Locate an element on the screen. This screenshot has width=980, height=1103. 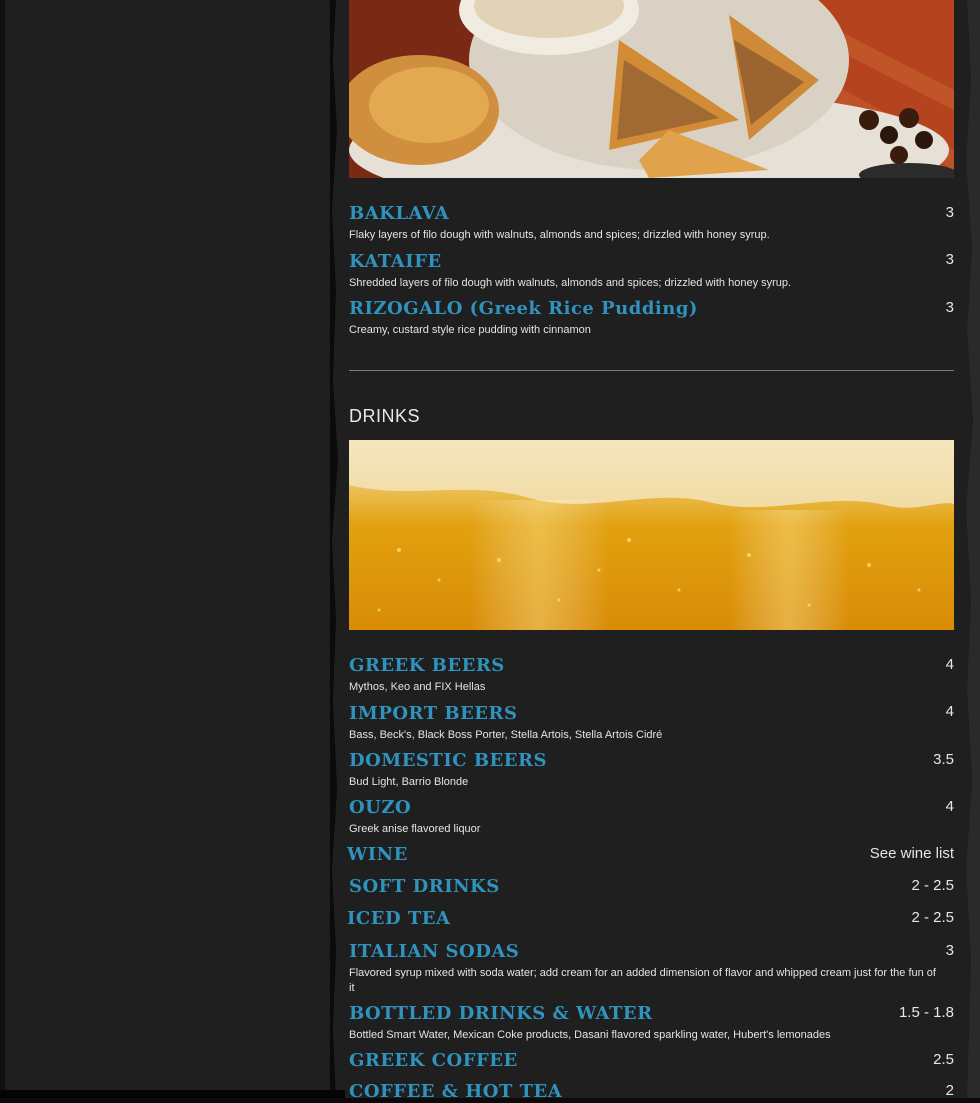
menu-item-rizogalo-title: RIZOGALO (Greek Rice Pudding) is located at coordinates (523, 308).